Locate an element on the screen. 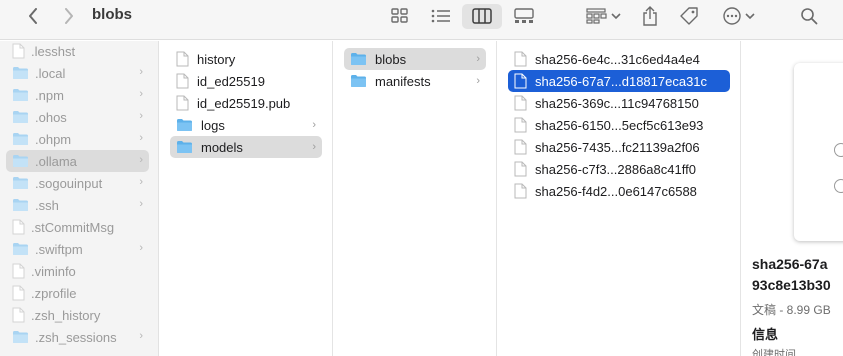 The width and height of the screenshot is (843, 356). sidebar-item: .local › is located at coordinates (77, 73).